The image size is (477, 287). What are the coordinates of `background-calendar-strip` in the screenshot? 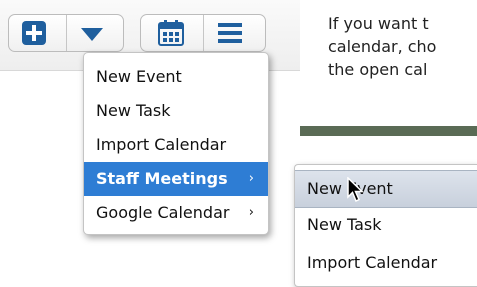 It's located at (388, 131).